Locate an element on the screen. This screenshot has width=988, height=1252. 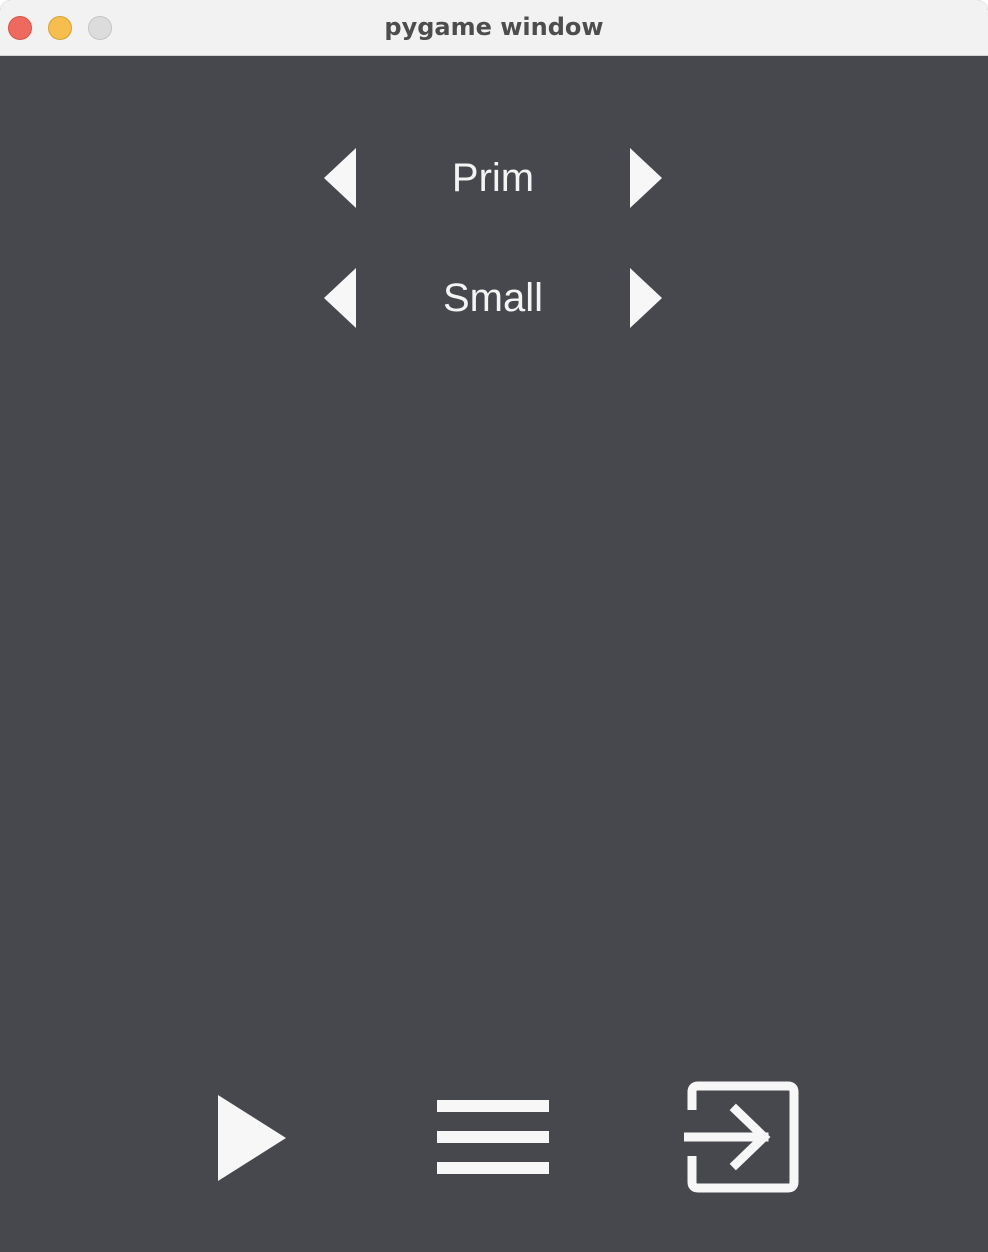
exit-icon is located at coordinates (741, 1137).